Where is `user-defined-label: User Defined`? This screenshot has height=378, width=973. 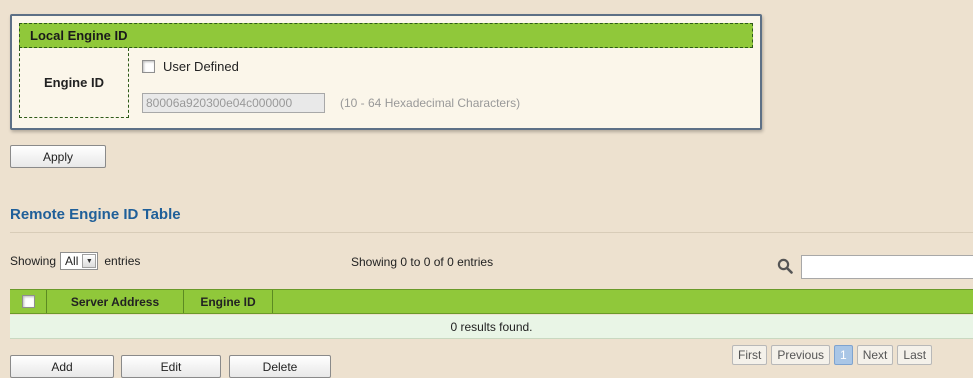
user-defined-label: User Defined is located at coordinates (201, 66).